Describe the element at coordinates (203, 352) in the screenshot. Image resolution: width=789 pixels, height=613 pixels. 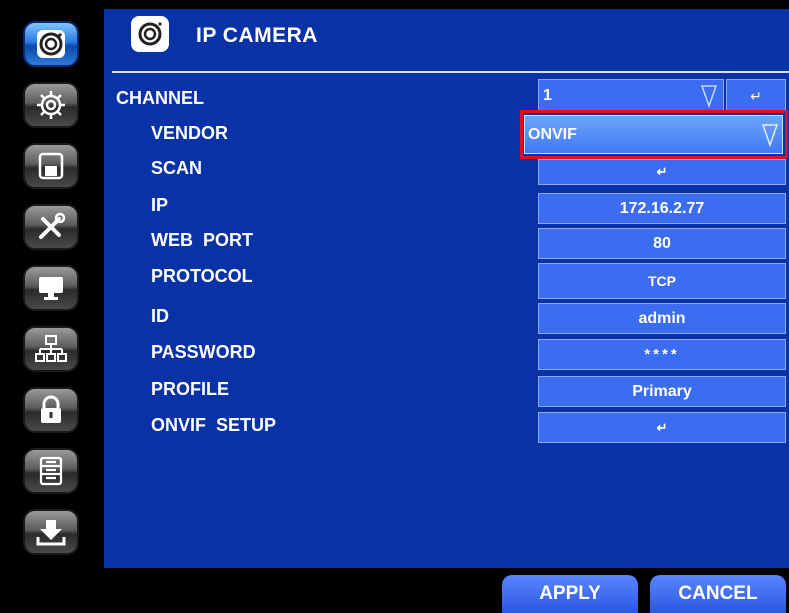
I see `password-label: PASSWORD` at that location.